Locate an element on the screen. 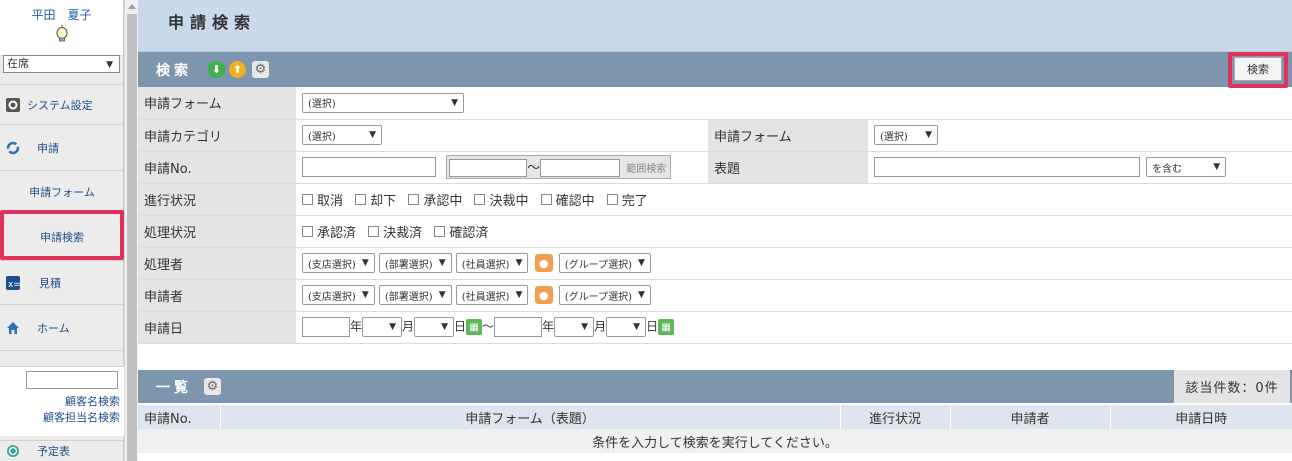 The width and height of the screenshot is (1292, 461). customer-search-input is located at coordinates (72, 380).